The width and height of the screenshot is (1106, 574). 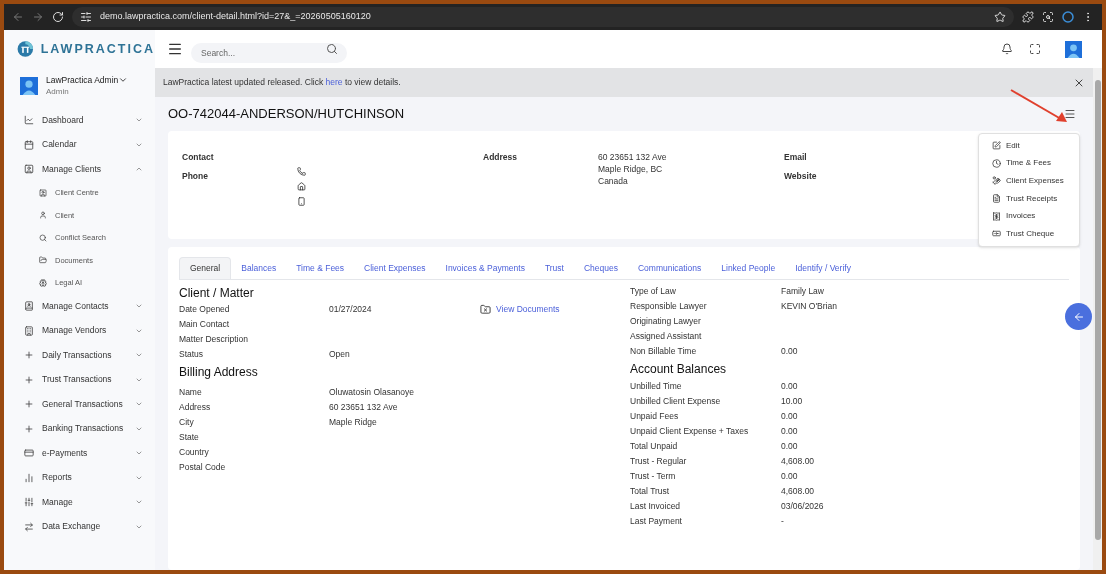 What do you see at coordinates (798, 491) in the screenshot?
I see `field-value: 4,608.00` at bounding box center [798, 491].